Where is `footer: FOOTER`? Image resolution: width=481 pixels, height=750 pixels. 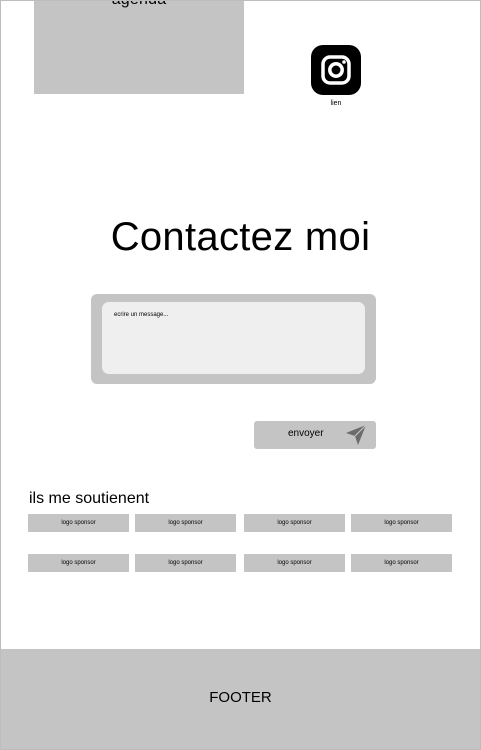
footer: FOOTER is located at coordinates (240, 699).